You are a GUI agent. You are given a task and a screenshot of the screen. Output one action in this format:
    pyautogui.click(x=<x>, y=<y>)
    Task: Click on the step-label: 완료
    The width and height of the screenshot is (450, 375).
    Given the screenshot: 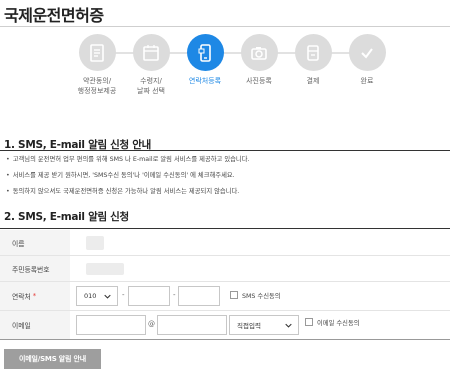 What is the action you would take?
    pyautogui.click(x=367, y=81)
    